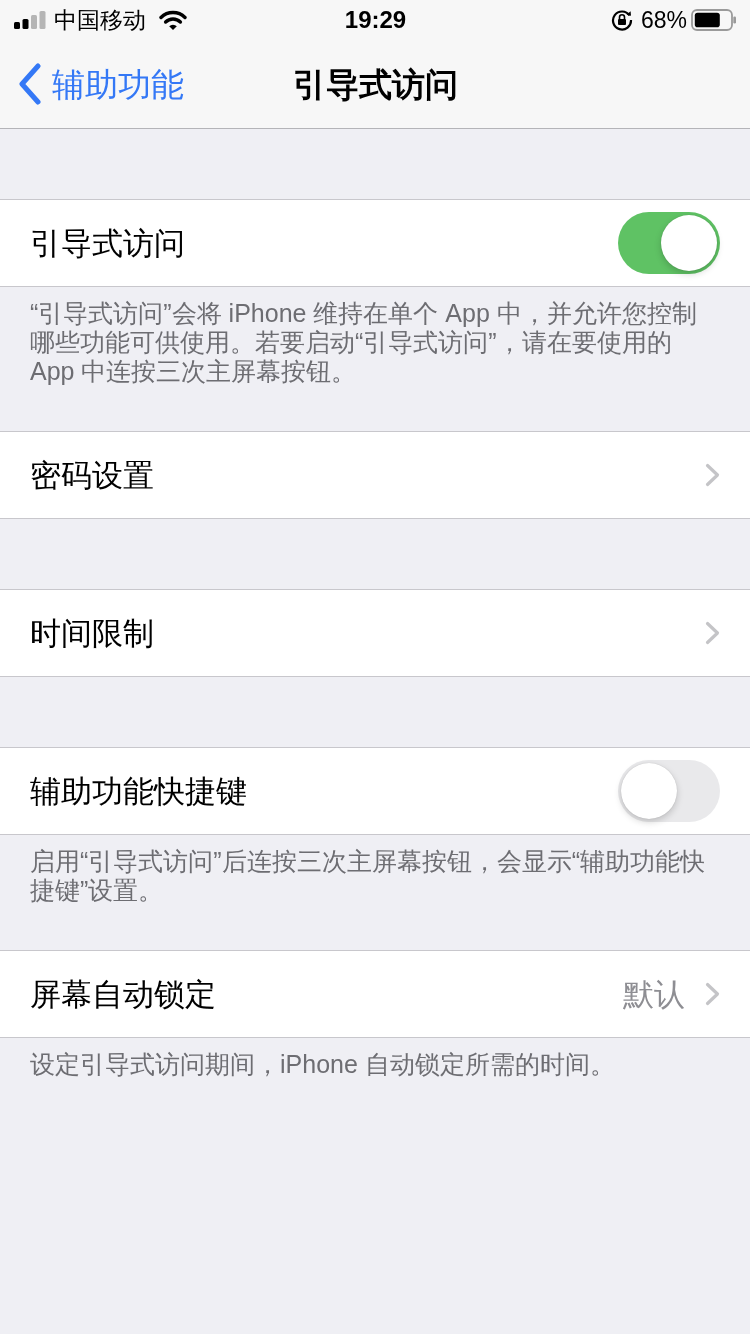 This screenshot has height=1334, width=750. What do you see at coordinates (322, 1064) in the screenshot?
I see `footer-note: 设定引导式访问期间，iPhone 自动锁定所需的时间。` at bounding box center [322, 1064].